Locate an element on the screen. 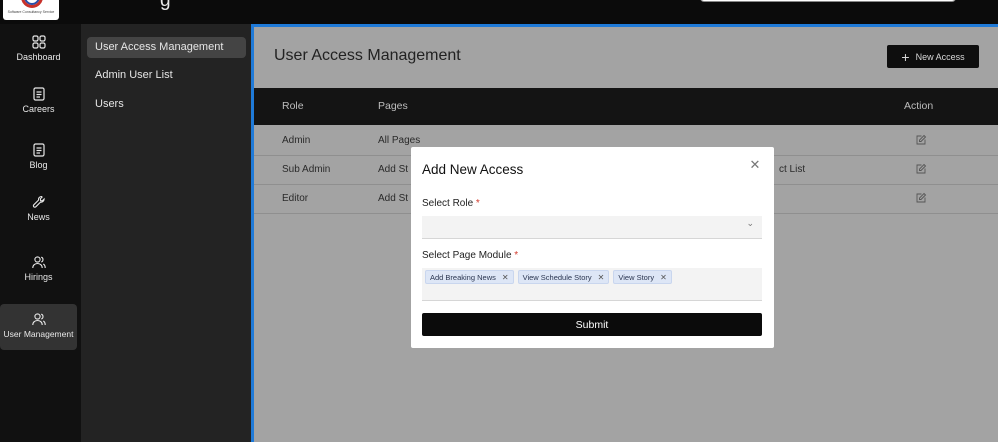 The height and width of the screenshot is (442, 998). rail-label-hirings: Hirings is located at coordinates (38, 277).